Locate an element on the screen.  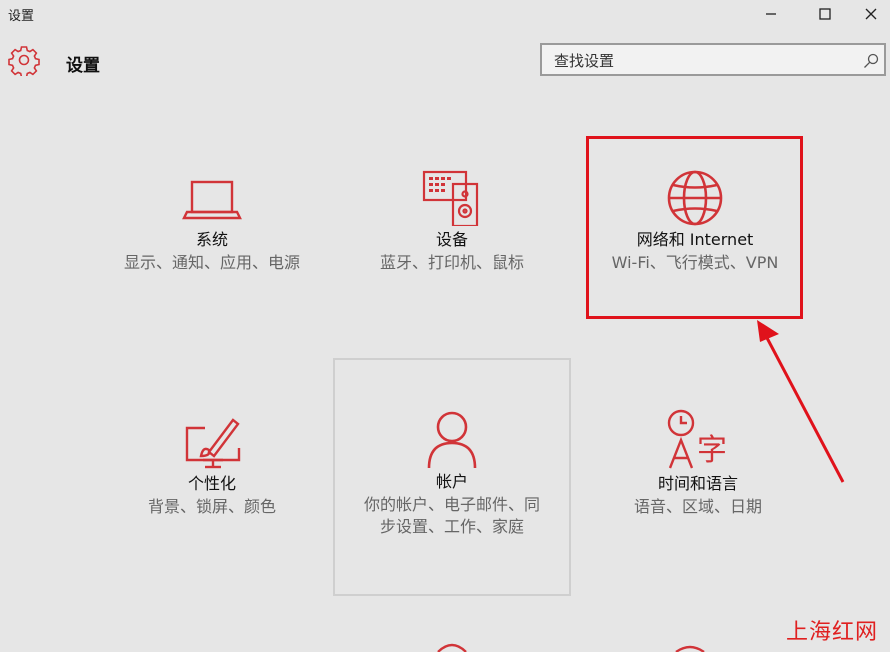
minimize-button is located at coordinates (771, 14).